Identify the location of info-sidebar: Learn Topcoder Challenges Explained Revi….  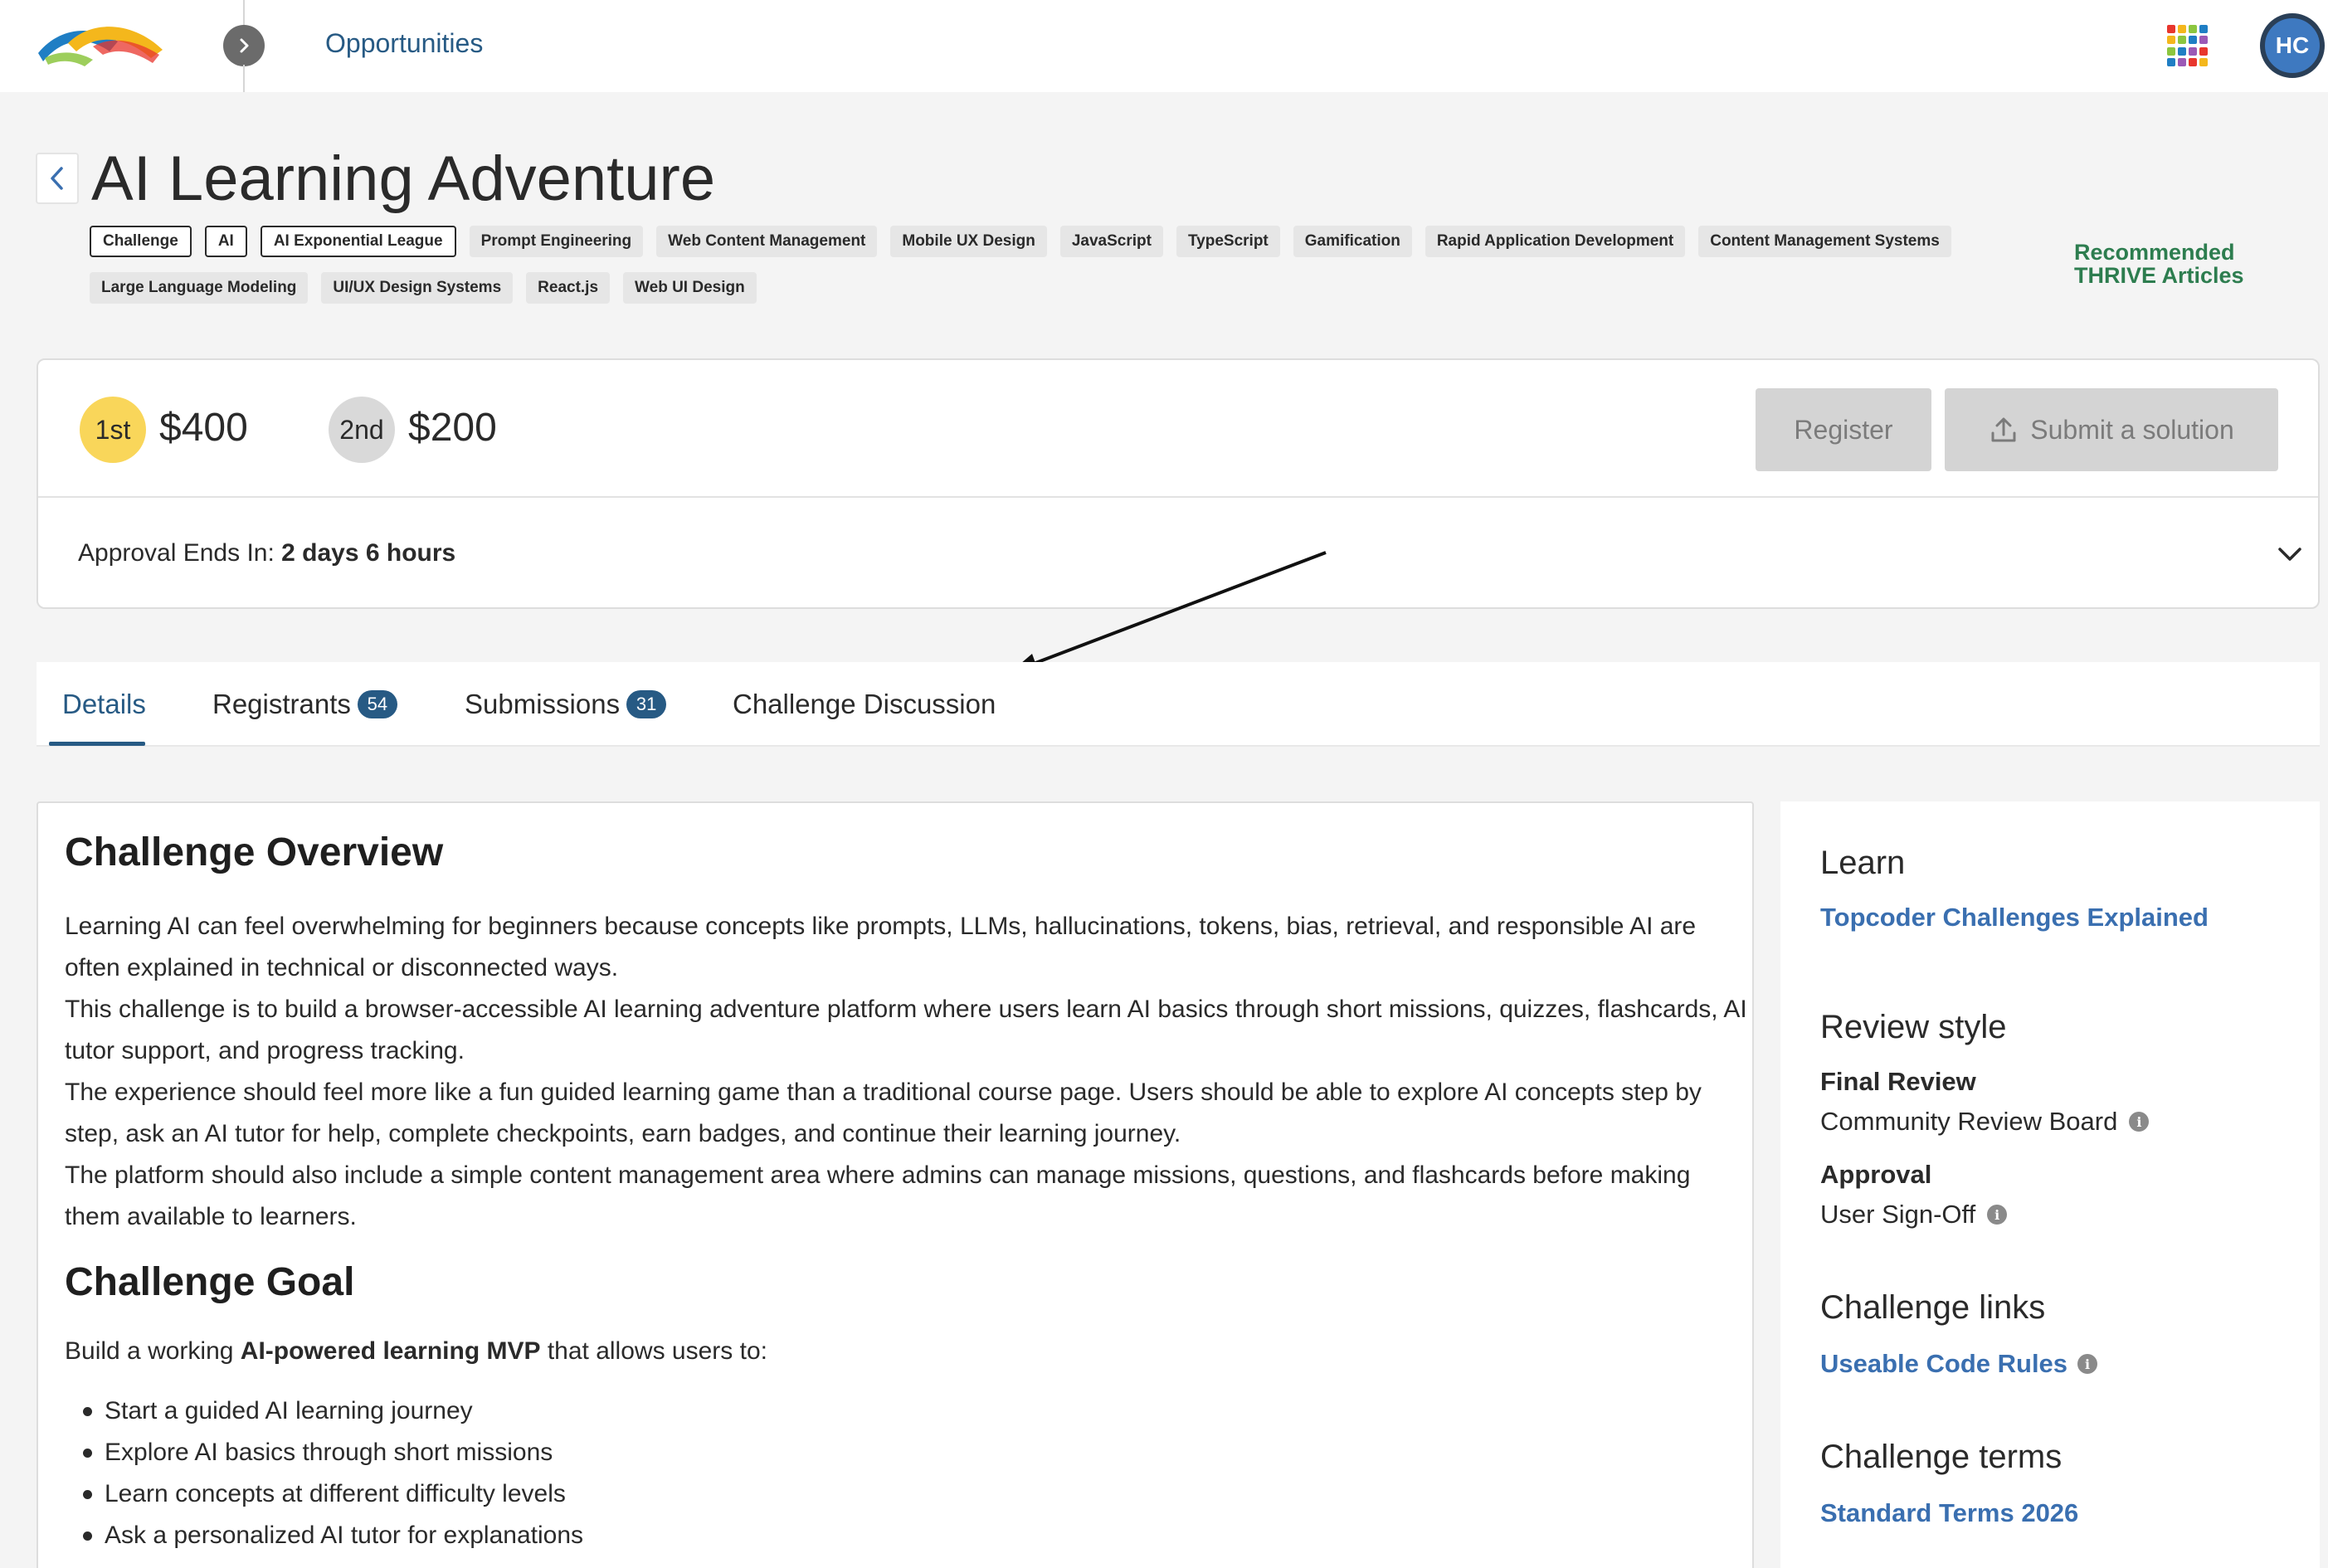
(2050, 1184).